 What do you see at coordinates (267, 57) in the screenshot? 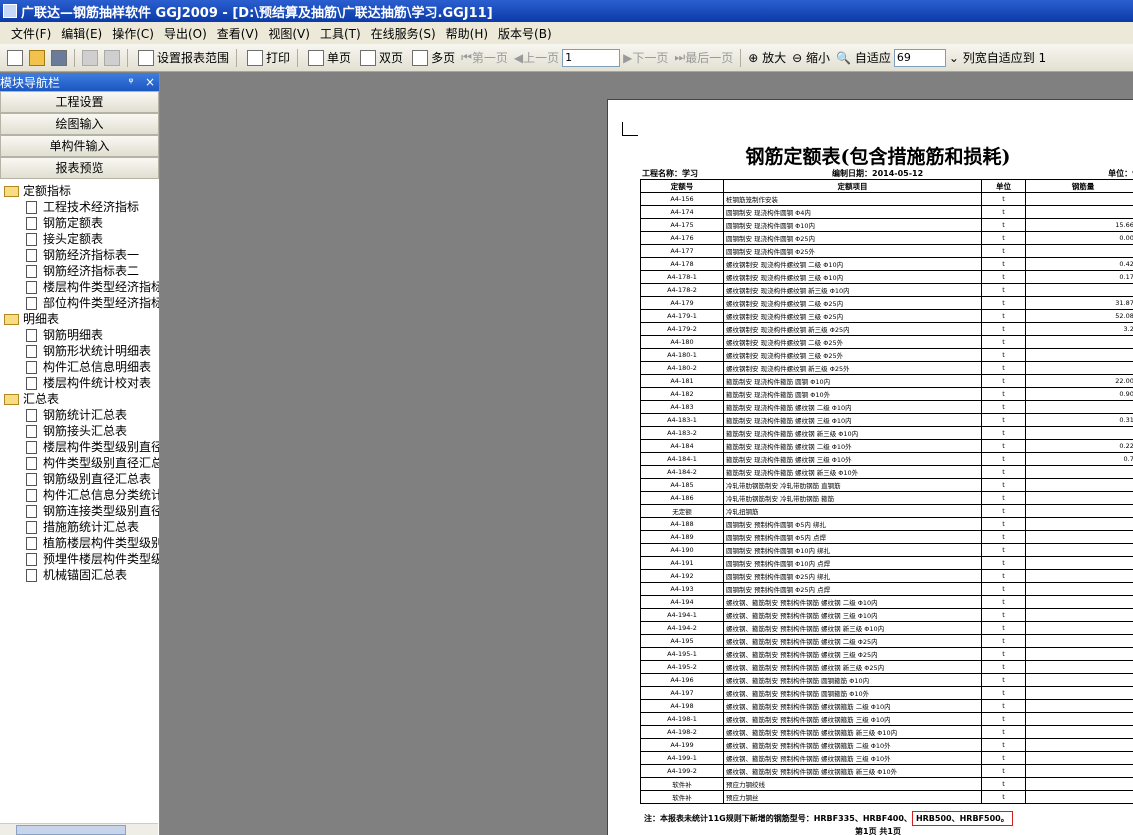
I see `print-button: 打印` at bounding box center [267, 57].